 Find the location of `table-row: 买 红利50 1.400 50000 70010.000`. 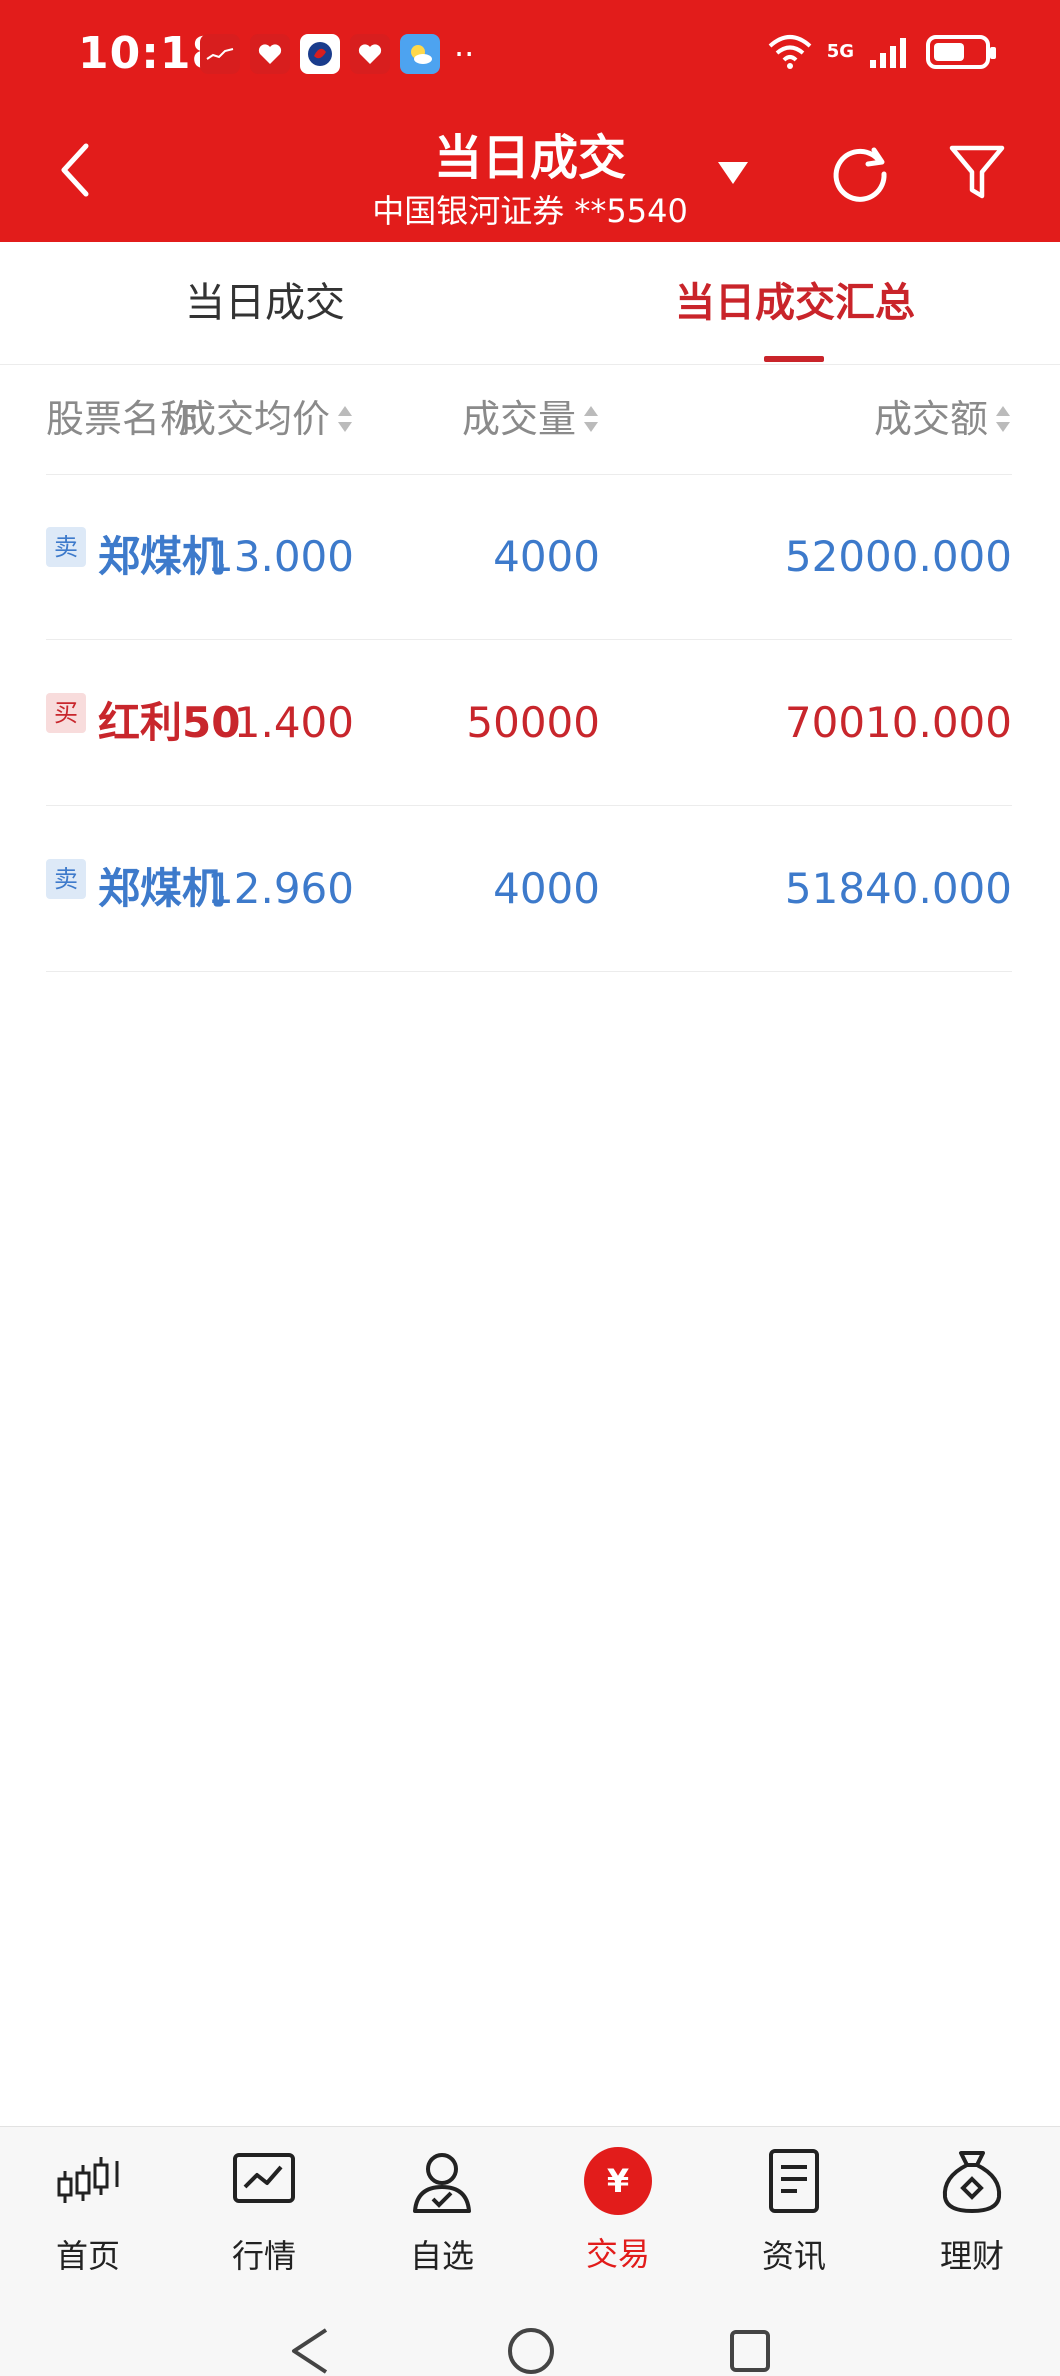

table-row: 买 红利50 1.400 50000 70010.000 is located at coordinates (529, 723).